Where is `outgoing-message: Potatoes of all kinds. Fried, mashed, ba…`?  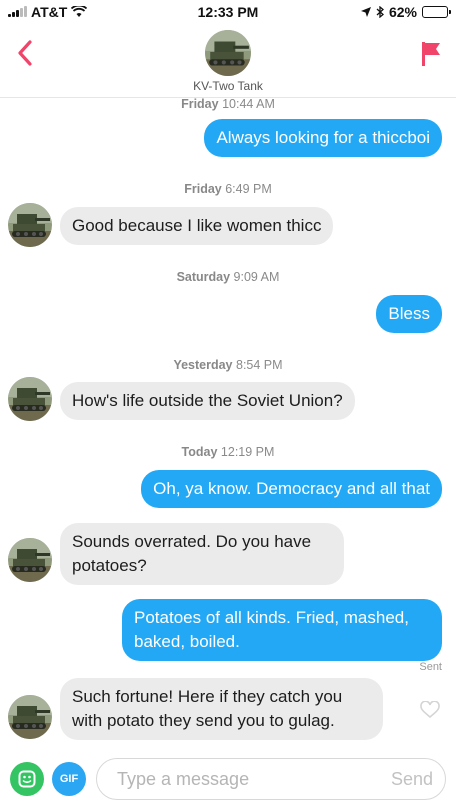
outgoing-message: Potatoes of all kinds. Fried, mashed, ba… is located at coordinates (282, 630).